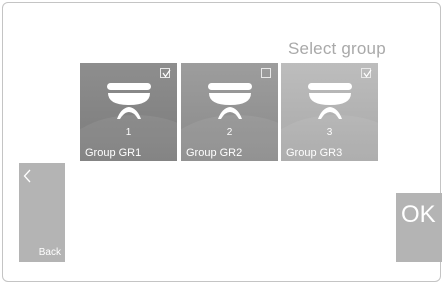 This screenshot has width=445, height=286. Describe the element at coordinates (329, 132) in the screenshot. I see `group-number: 3` at that location.